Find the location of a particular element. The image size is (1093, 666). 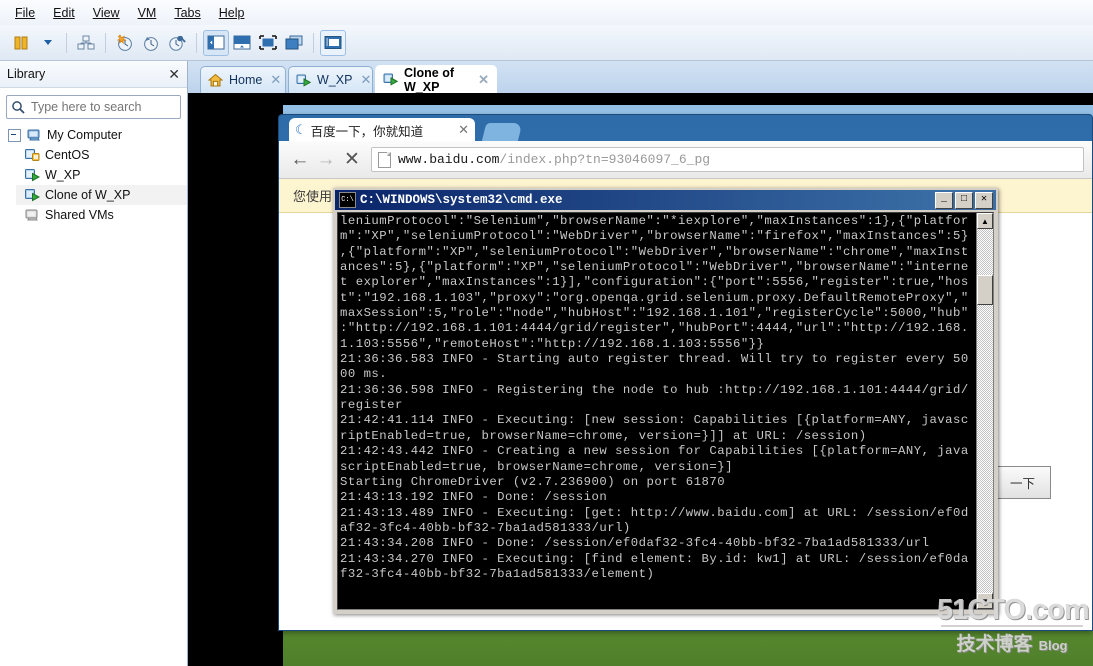

enter-fullscreen-icon is located at coordinates (268, 43).